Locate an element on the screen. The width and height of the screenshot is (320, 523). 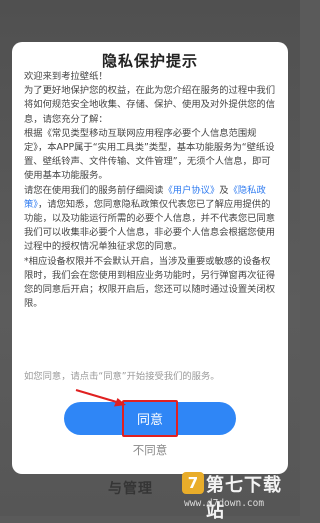
consent-note: 如您同意，请点击“同意”开始接受我们的服务。 is located at coordinates (122, 376).